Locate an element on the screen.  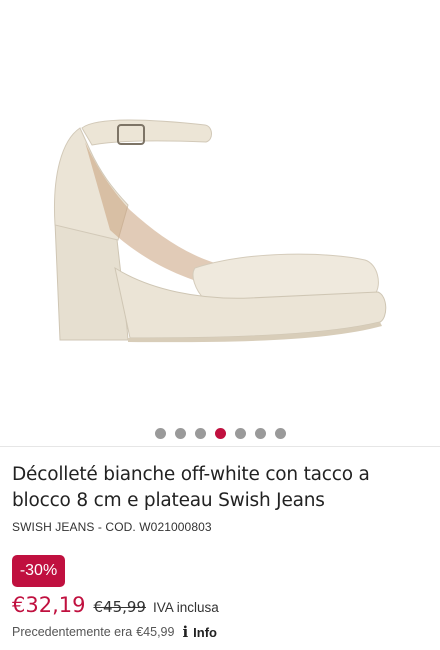
price-row: €32,19 €45,99 IVA inclusa is located at coordinates (115, 605).